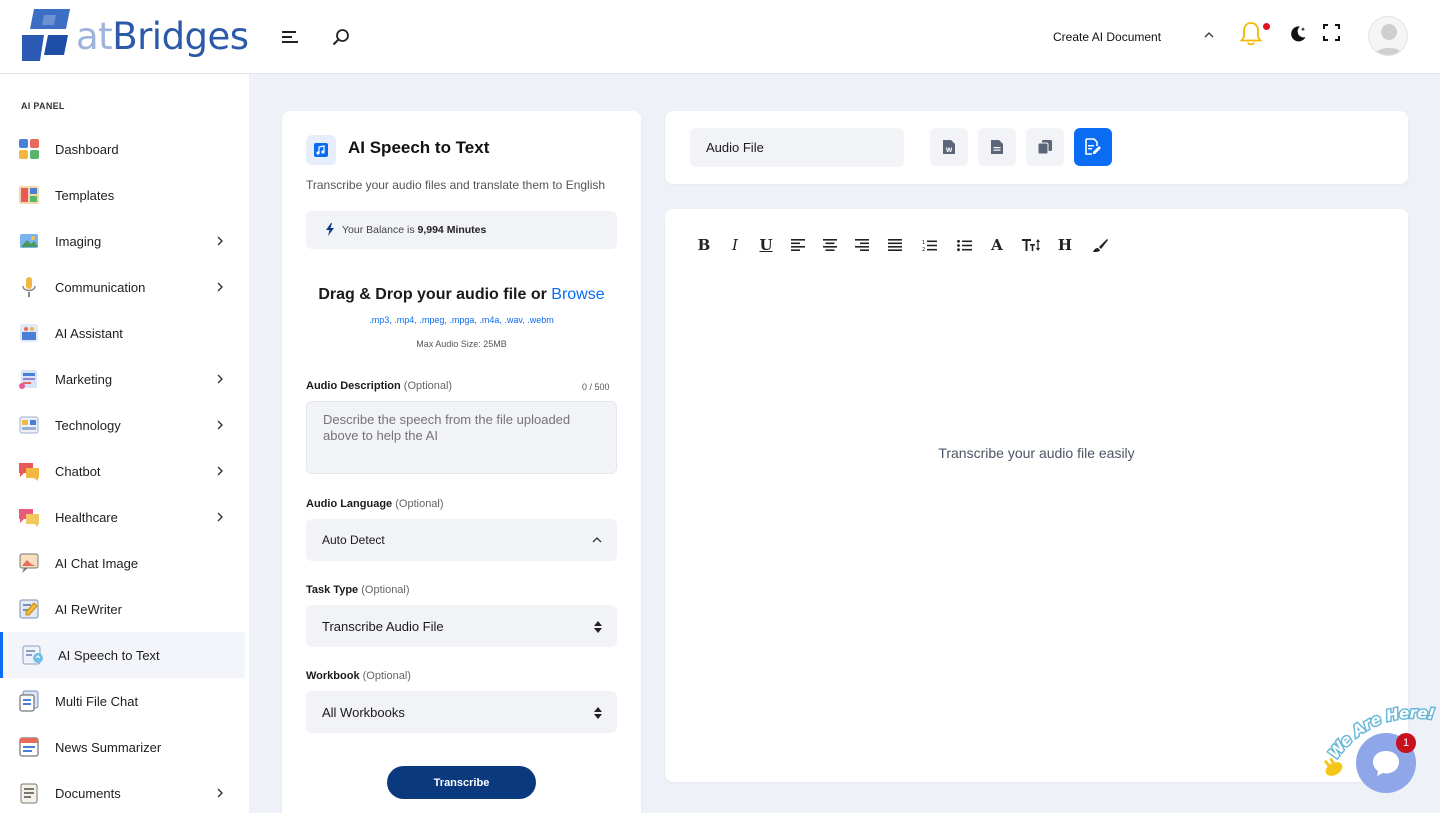 The image size is (1440, 813). I want to click on align-center-icon, so click(830, 245).